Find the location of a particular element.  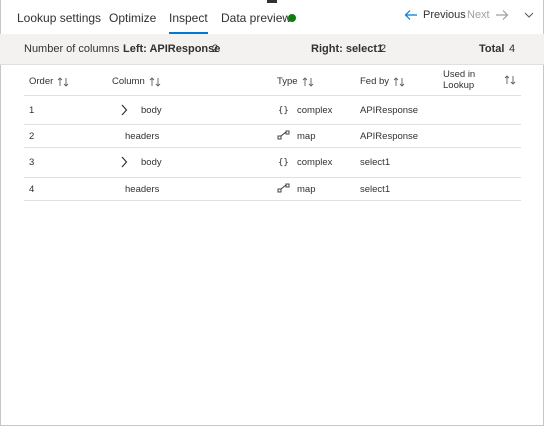

cell-order: 1 is located at coordinates (32, 110).